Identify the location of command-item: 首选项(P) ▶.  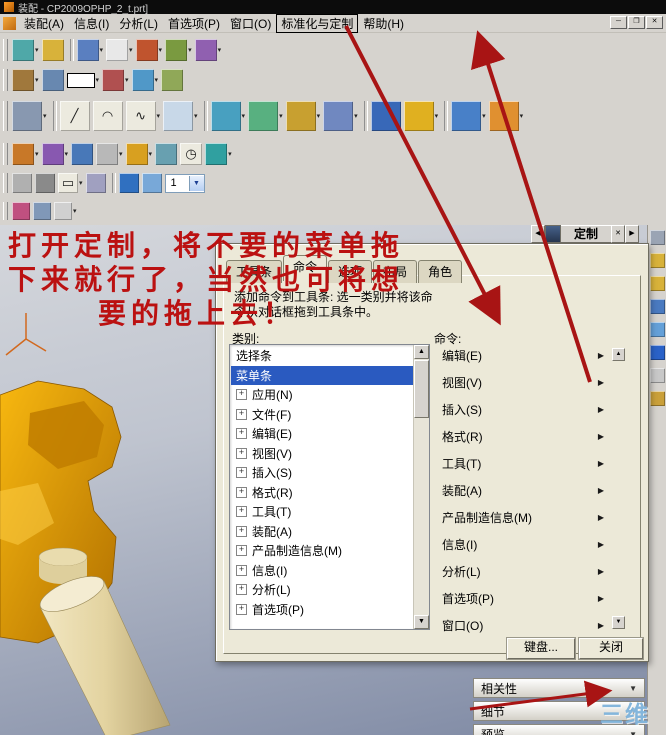
(521, 598).